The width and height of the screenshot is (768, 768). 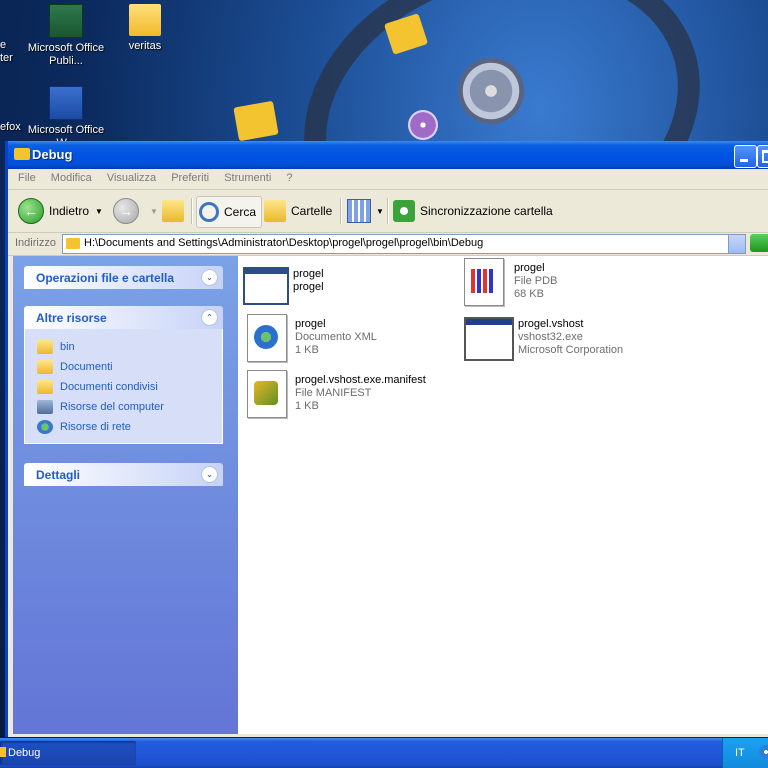 What do you see at coordinates (173, 211) in the screenshot?
I see `folder-up-icon` at bounding box center [173, 211].